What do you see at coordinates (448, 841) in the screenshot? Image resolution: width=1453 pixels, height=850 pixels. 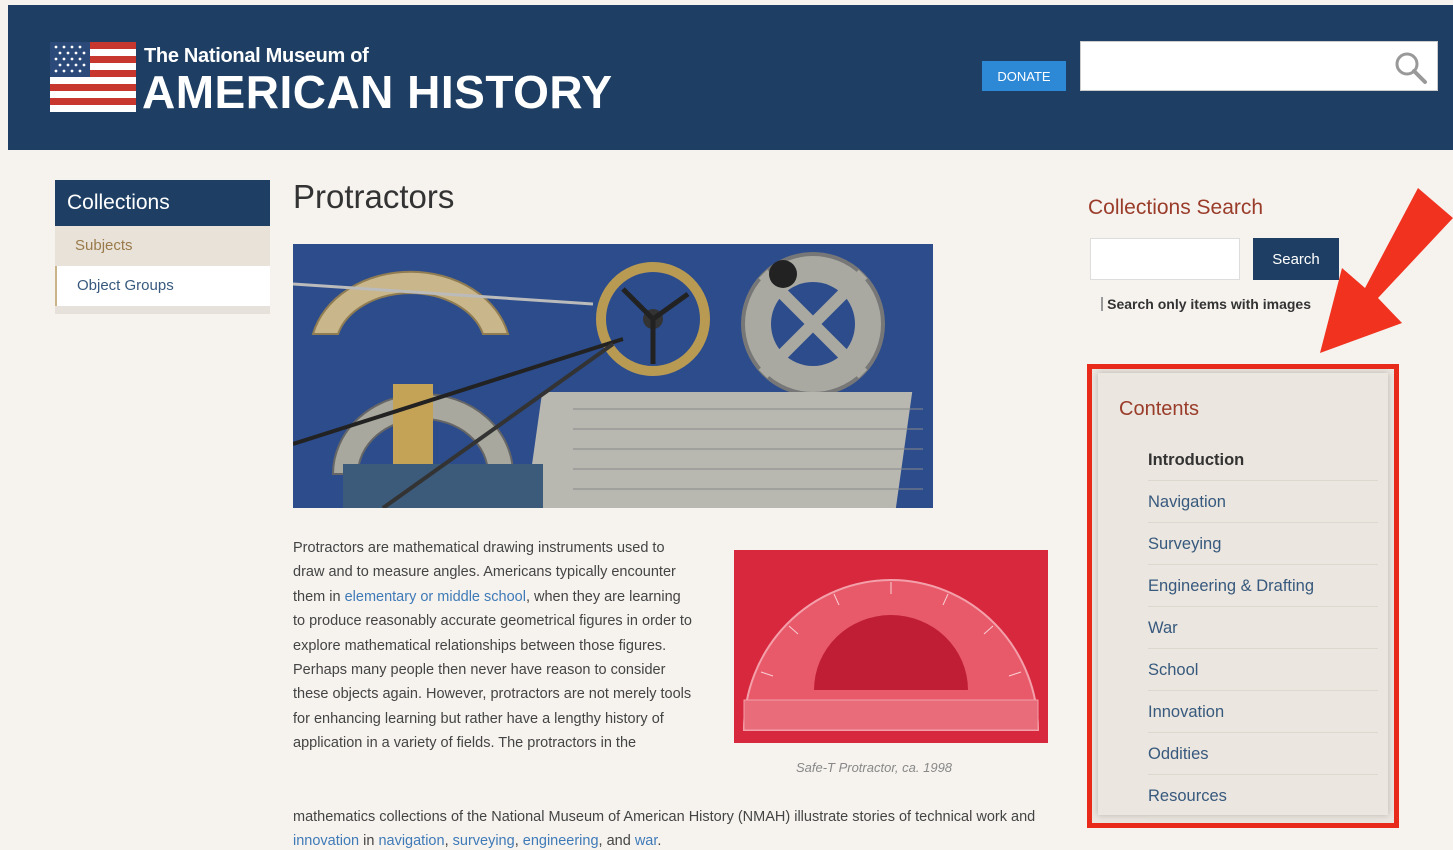 I see `tail-text-3: ,` at bounding box center [448, 841].